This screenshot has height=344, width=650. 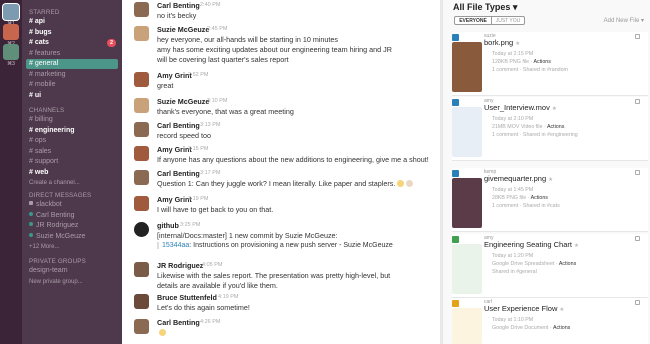 I want to click on channel-item: # sales, so click(x=72, y=152).